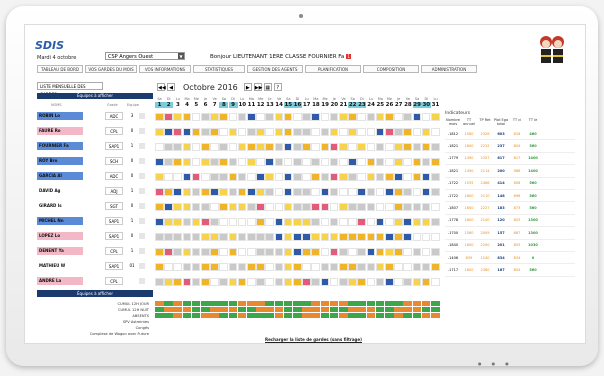 The height and width of the screenshot is (376, 604). I want to click on person-row: ROY Bro SCH 0, so click(95, 161).